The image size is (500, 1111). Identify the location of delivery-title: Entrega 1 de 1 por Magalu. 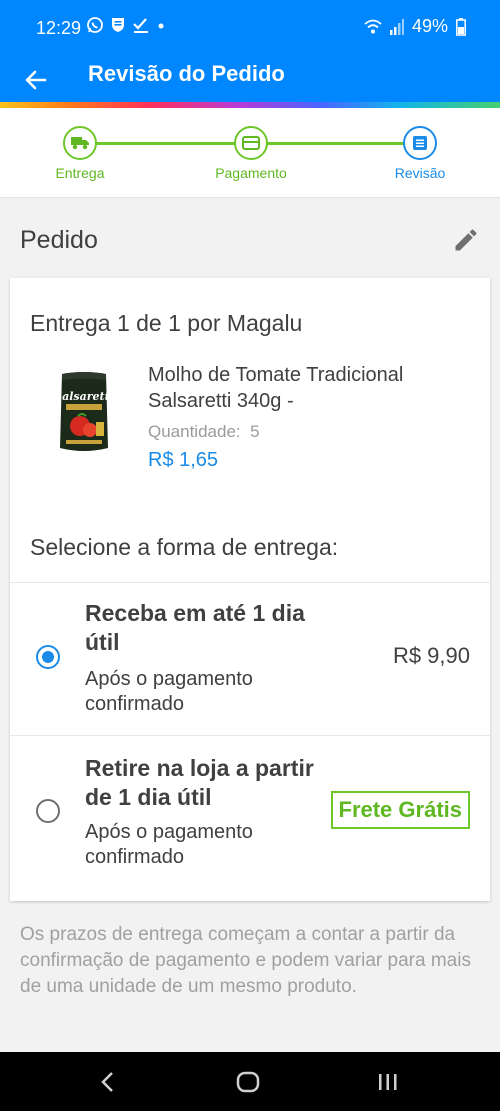
(166, 323).